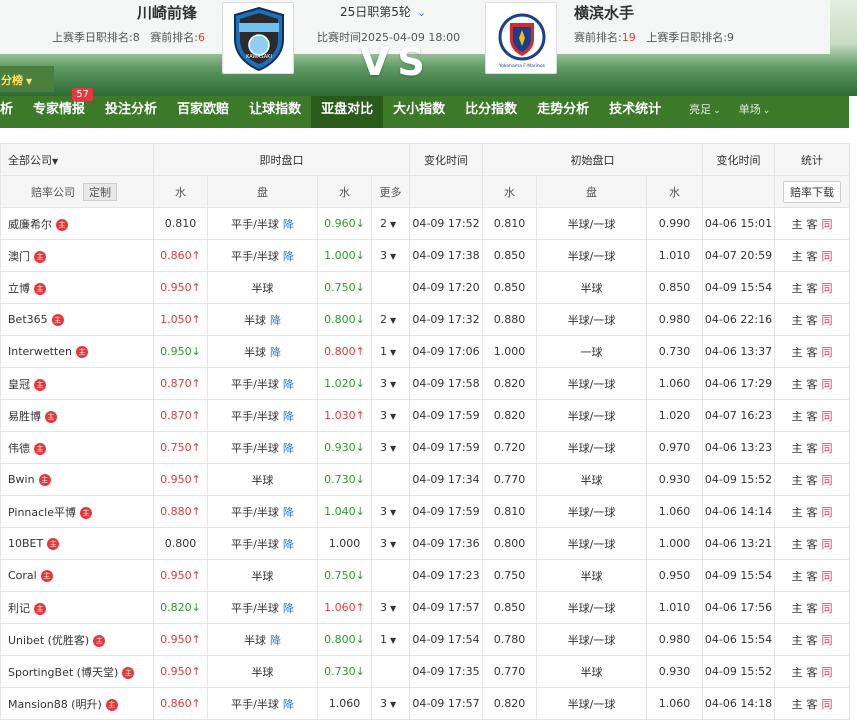  I want to click on company-cell: Interwetten 主, so click(77, 351).